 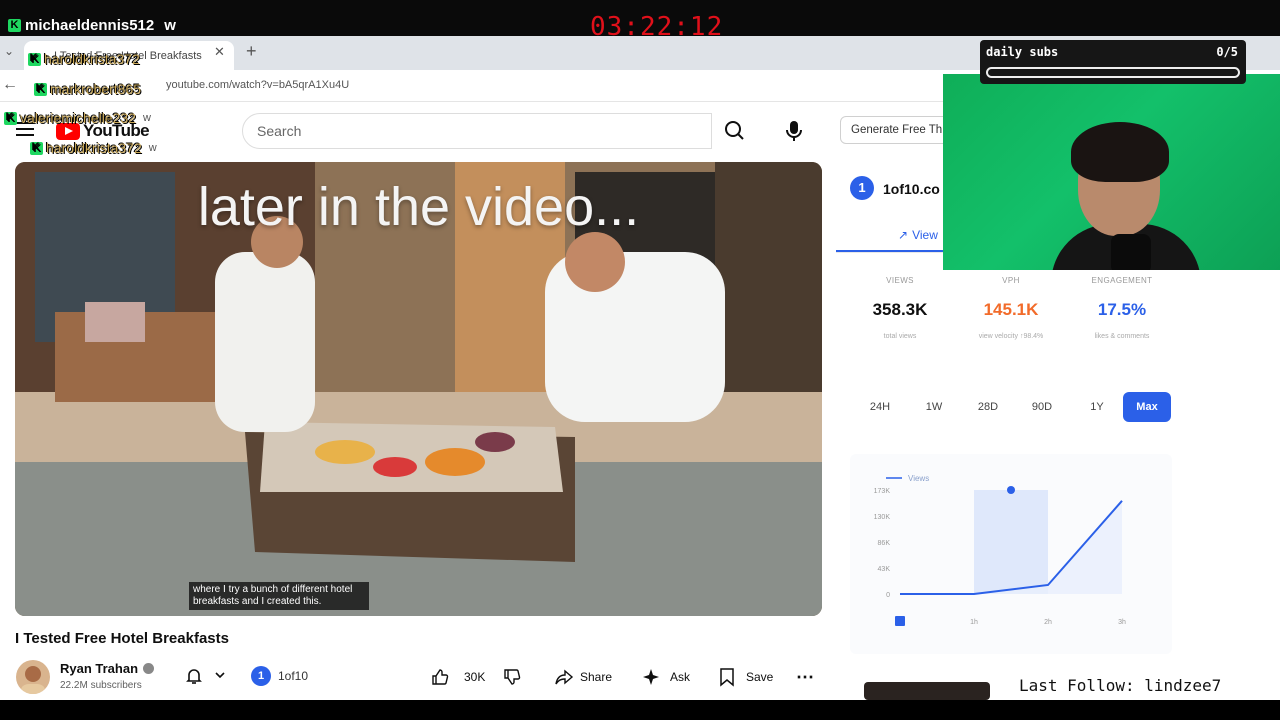 What do you see at coordinates (882, 491) in the screenshot?
I see `chart-y-tick-label: 173K` at bounding box center [882, 491].